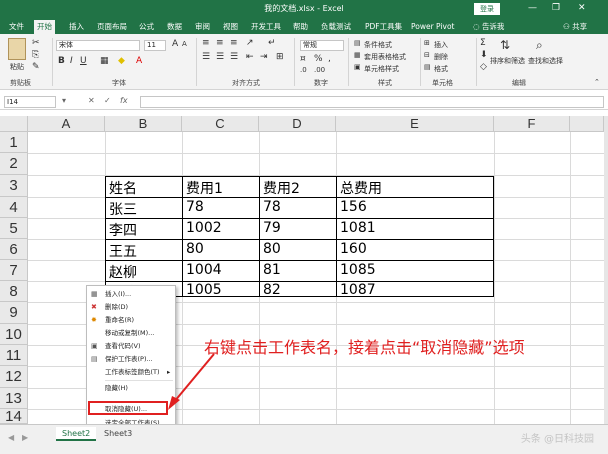  Describe the element at coordinates (131, 320) in the screenshot. I see `menu-item-rename: ✸ 重命名(R)` at that location.